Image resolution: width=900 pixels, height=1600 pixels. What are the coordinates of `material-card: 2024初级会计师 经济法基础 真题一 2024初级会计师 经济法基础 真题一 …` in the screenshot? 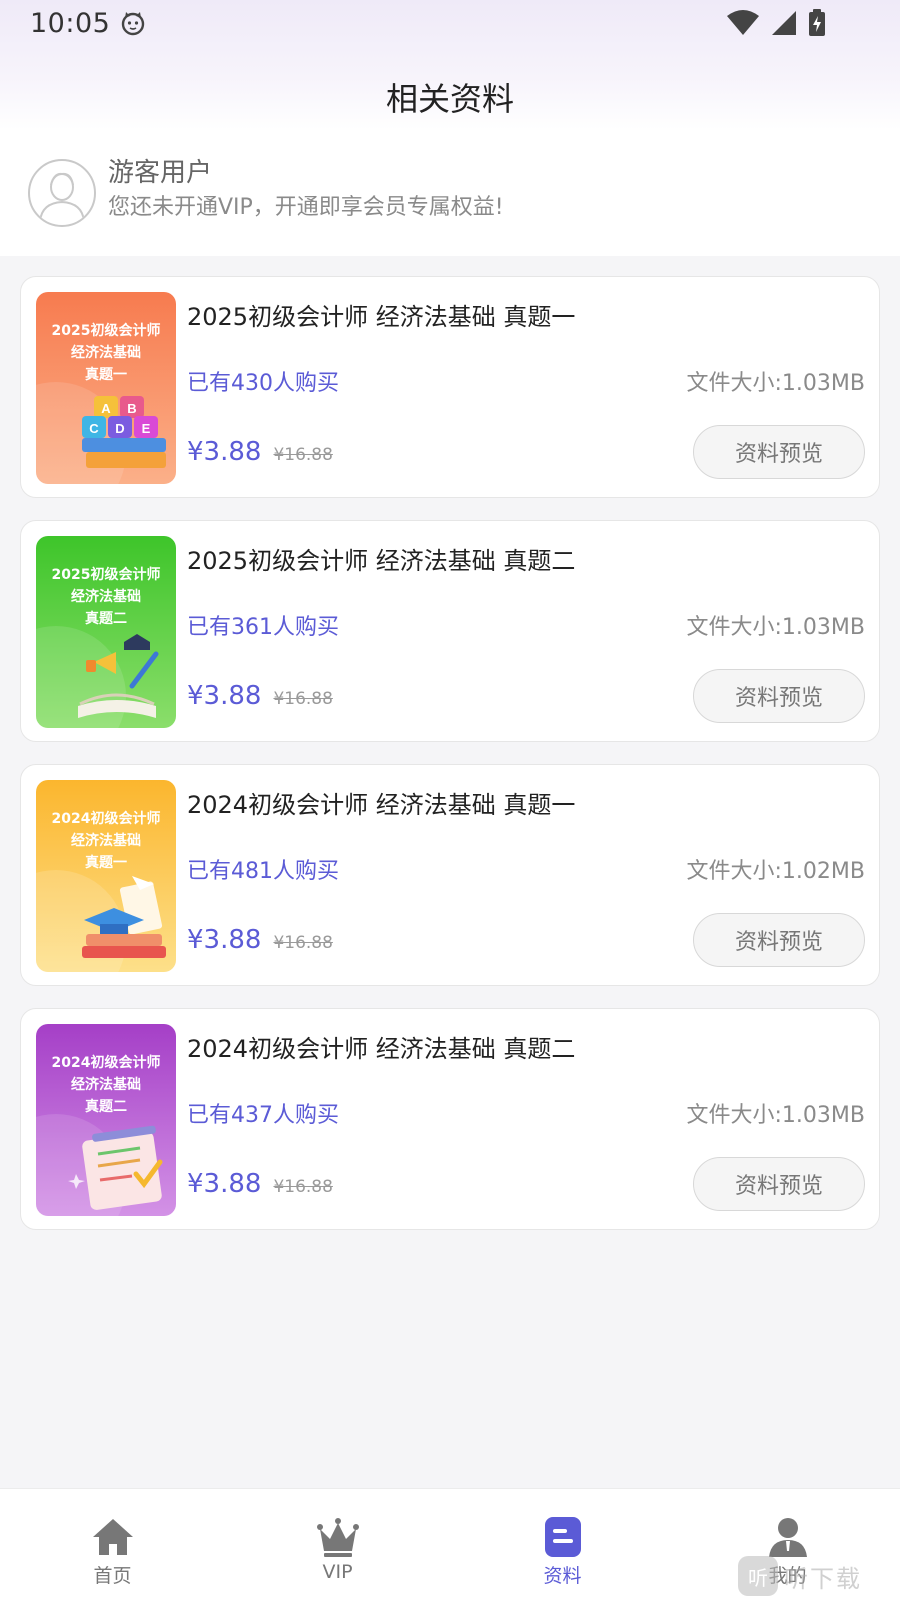 It's located at (450, 875).